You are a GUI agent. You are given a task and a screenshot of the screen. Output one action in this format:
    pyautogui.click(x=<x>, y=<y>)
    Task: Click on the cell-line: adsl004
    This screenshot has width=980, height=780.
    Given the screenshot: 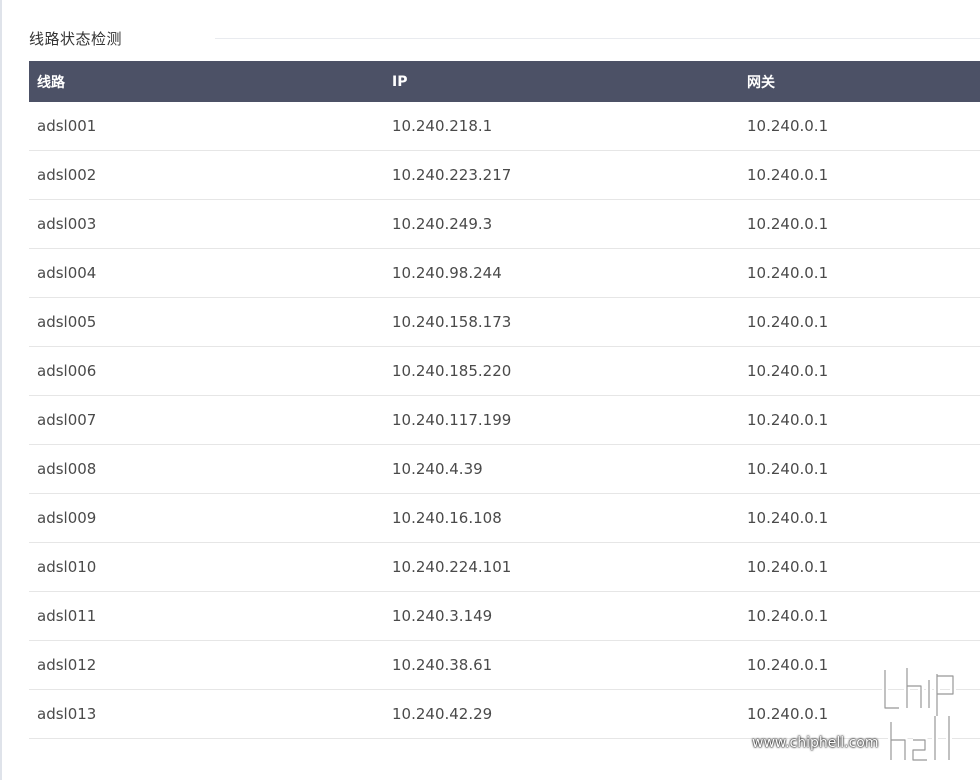 What is the action you would take?
    pyautogui.click(x=67, y=273)
    